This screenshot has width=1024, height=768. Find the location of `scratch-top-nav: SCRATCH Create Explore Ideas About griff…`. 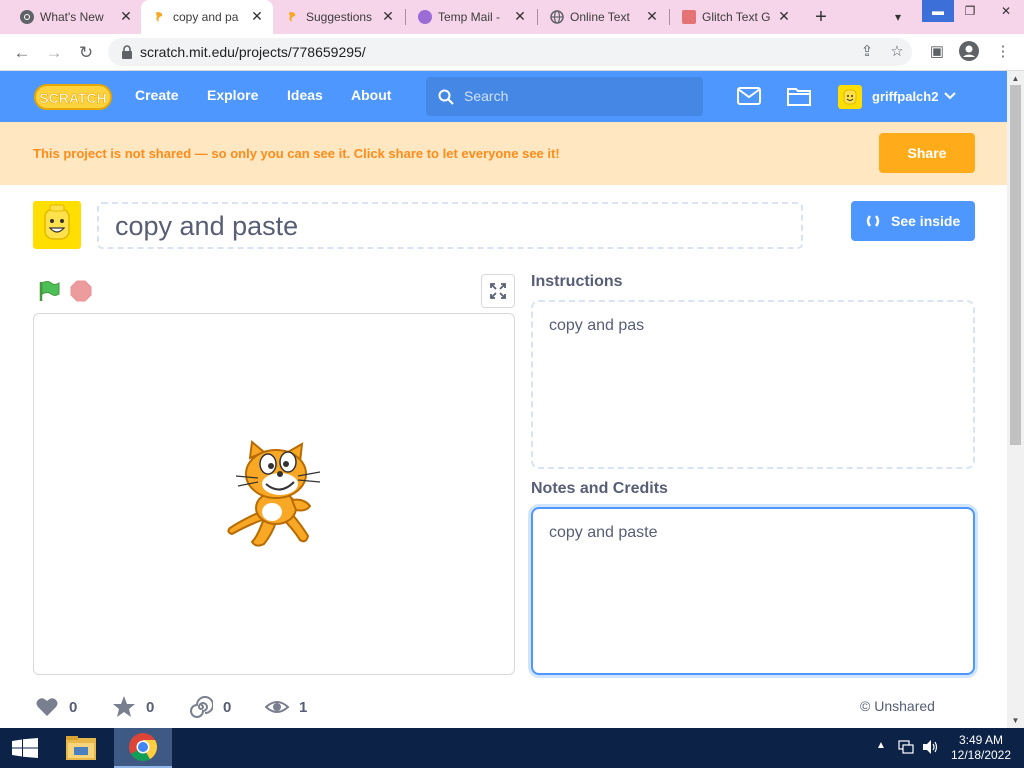

scratch-top-nav: SCRATCH Create Explore Ideas About griff… is located at coordinates (503, 96).